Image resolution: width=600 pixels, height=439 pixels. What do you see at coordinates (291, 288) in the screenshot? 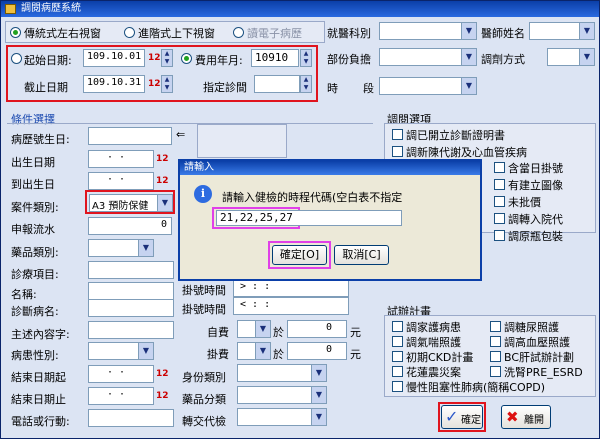
I see `reg-time-from-input: > : :` at bounding box center [291, 288].